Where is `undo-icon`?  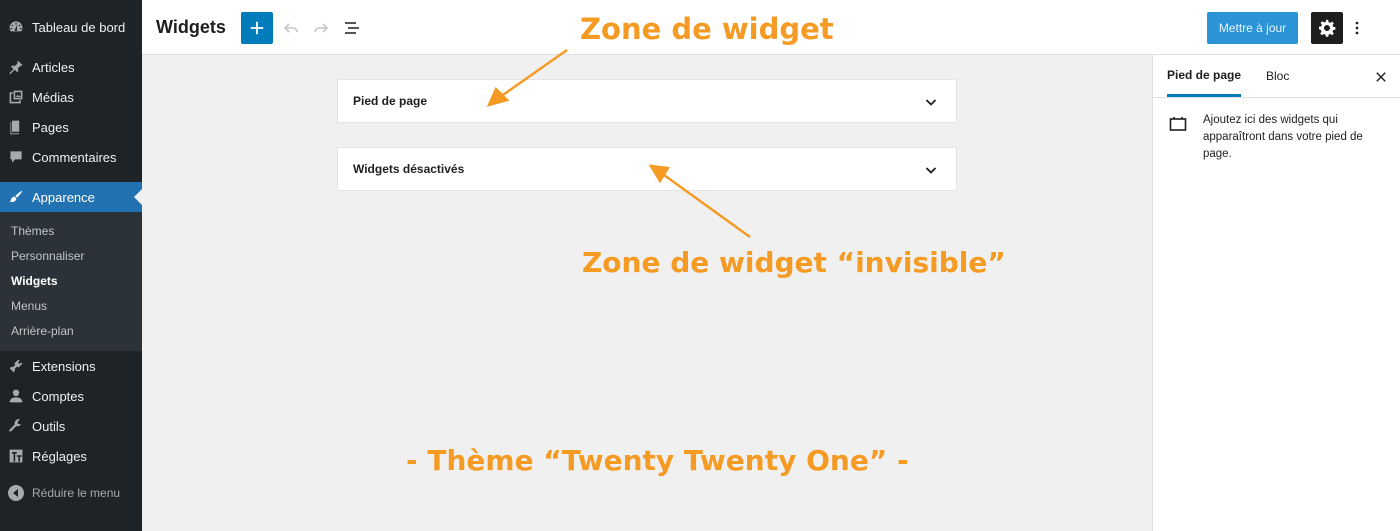
undo-icon is located at coordinates (290, 28).